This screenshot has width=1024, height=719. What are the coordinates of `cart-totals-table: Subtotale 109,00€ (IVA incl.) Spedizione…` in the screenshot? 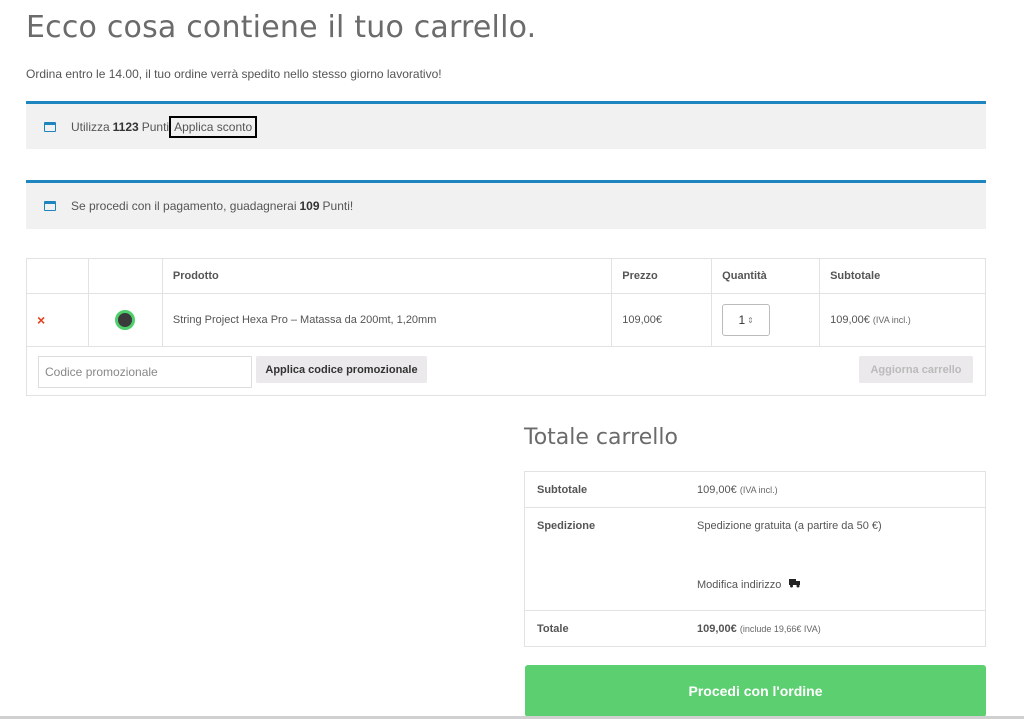 It's located at (755, 559).